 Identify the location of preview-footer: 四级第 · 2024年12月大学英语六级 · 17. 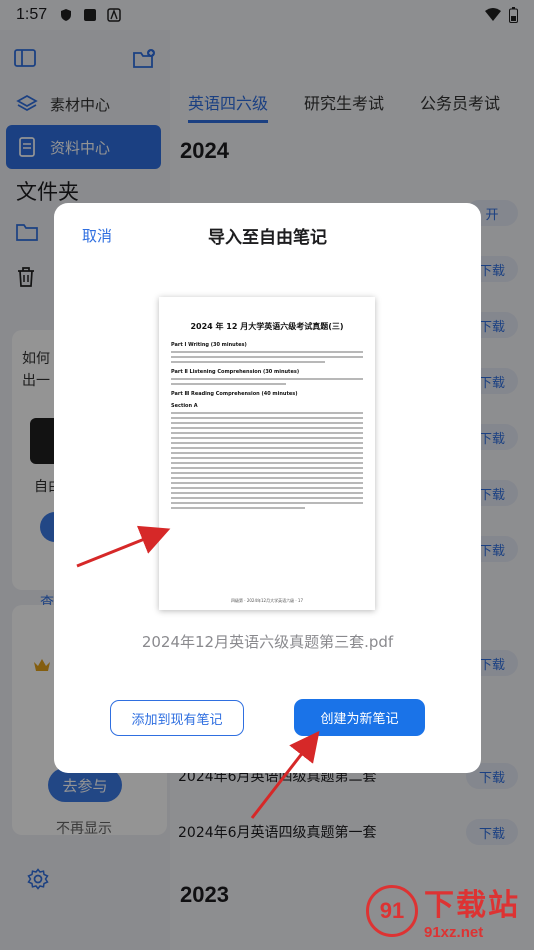
(267, 600).